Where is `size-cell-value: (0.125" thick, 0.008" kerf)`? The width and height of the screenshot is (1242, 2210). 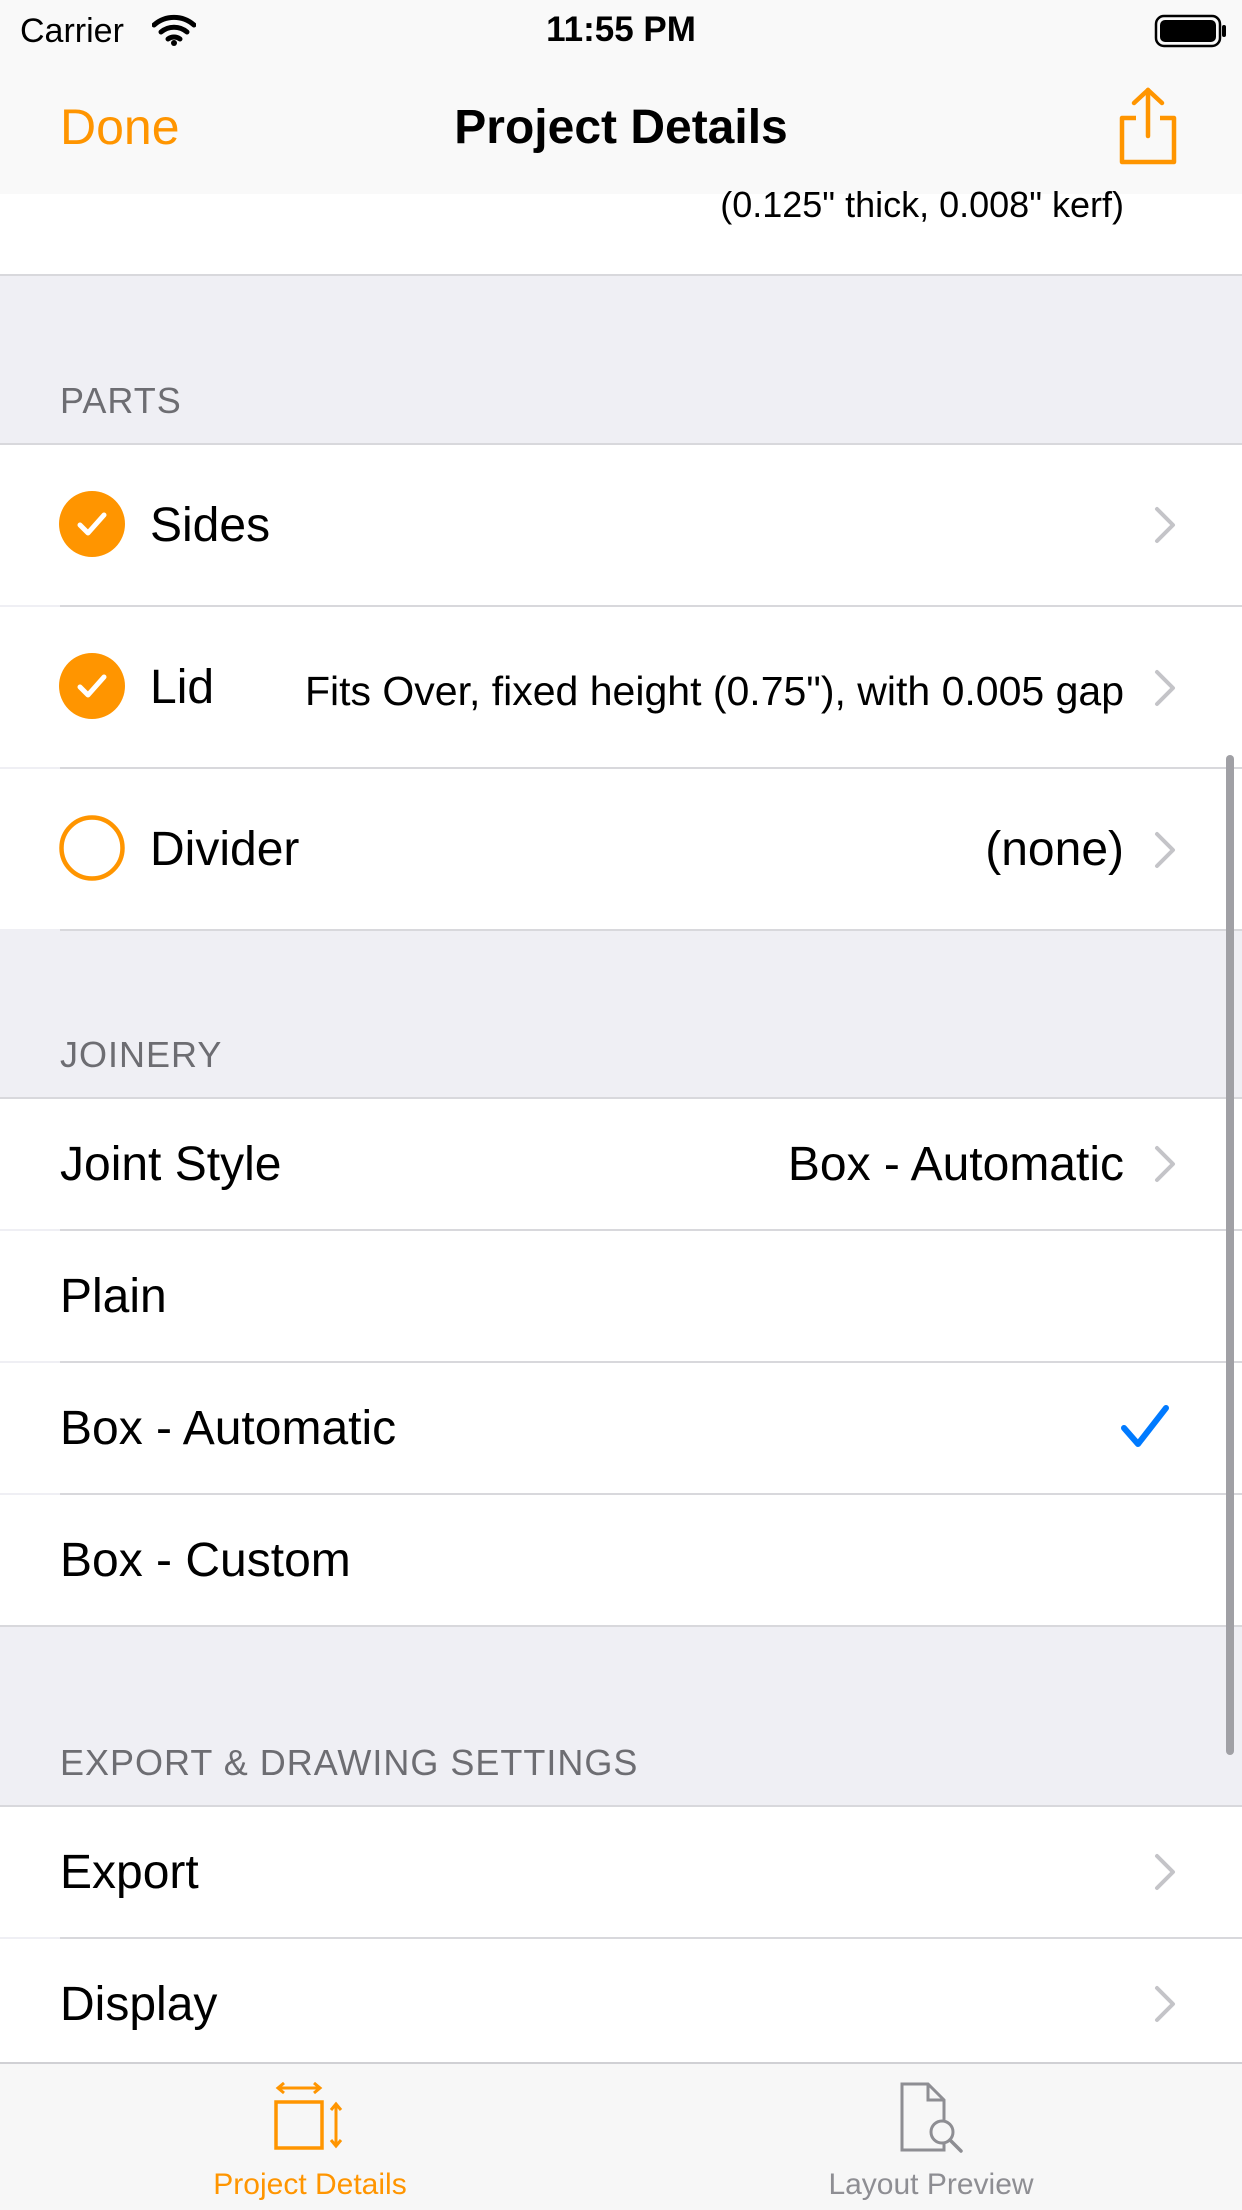
size-cell-value: (0.125" thick, 0.008" kerf) is located at coordinates (922, 204).